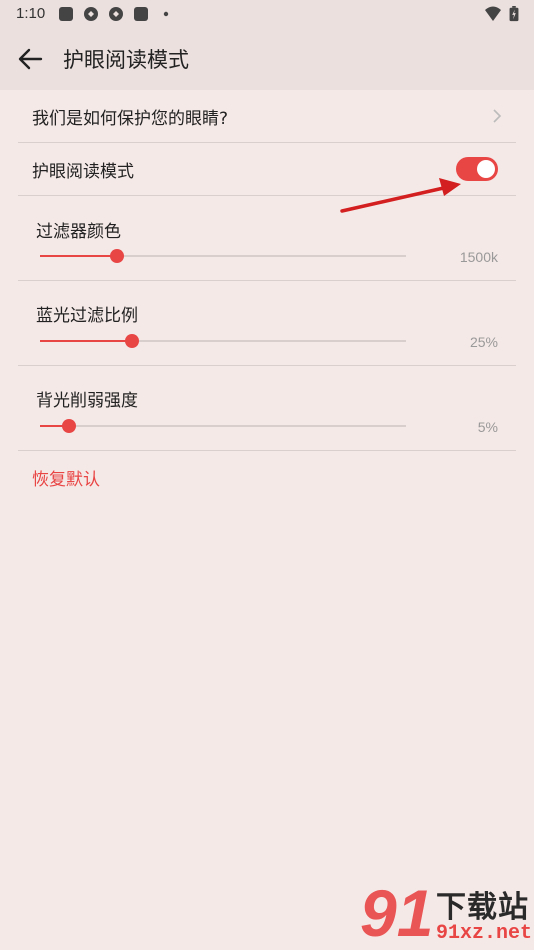 The image size is (534, 950). I want to click on eye-mode-toggle, so click(477, 169).